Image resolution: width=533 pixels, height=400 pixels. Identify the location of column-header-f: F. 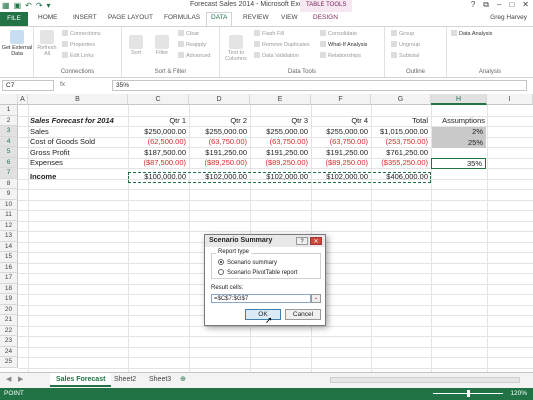
(341, 99).